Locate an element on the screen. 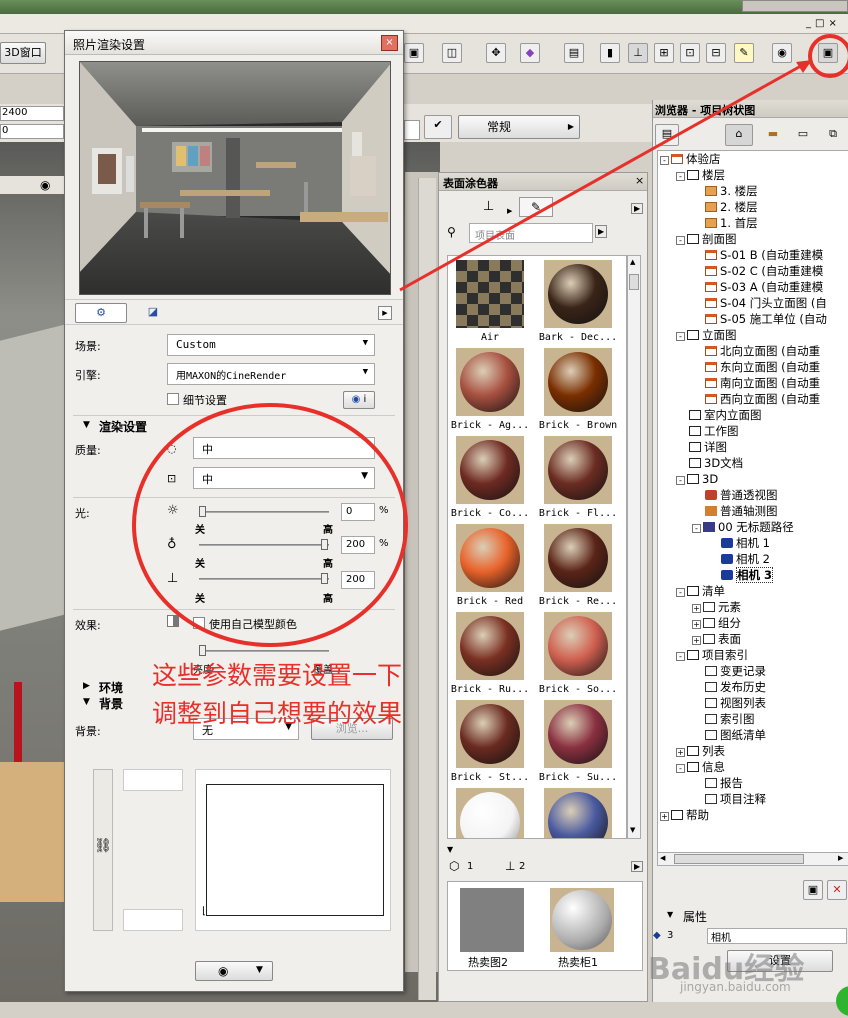  camera-icon: ◉ is located at coordinates (782, 53).